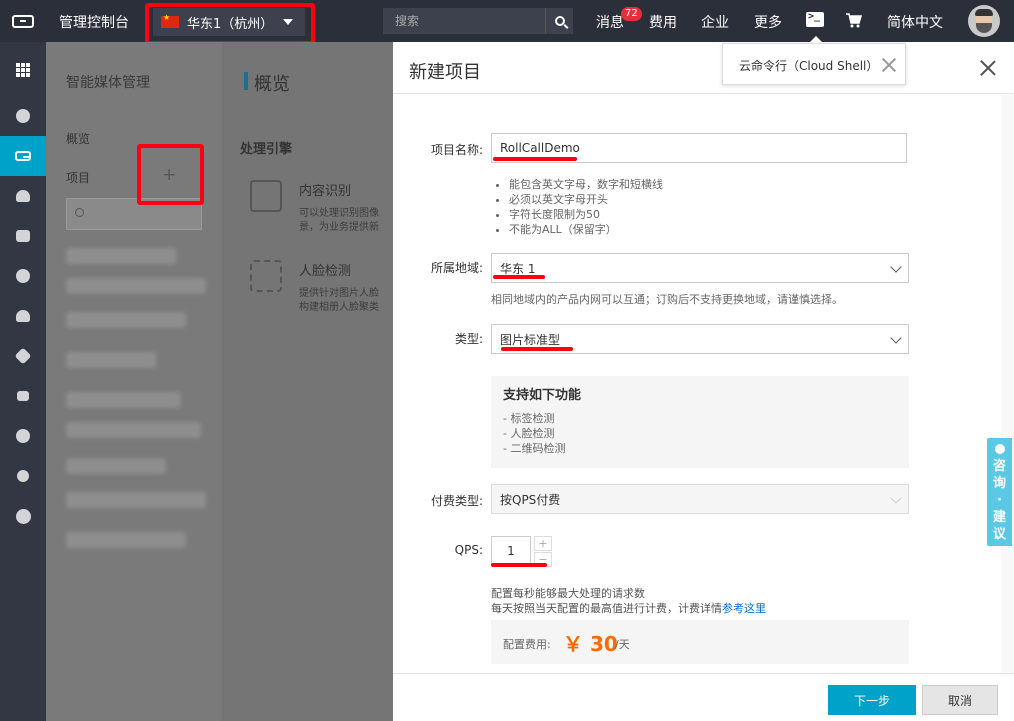 This screenshot has height=721, width=1014. Describe the element at coordinates (468, 550) in the screenshot. I see `qps-label: QPS:` at that location.